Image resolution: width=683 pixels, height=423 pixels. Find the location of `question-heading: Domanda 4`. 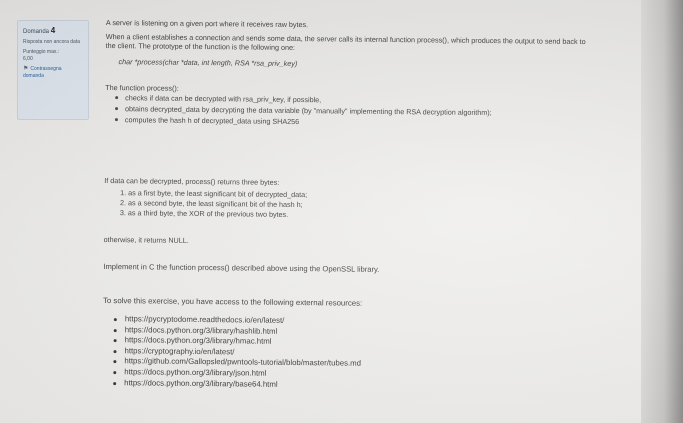

question-heading: Domanda 4 is located at coordinates (53, 31).